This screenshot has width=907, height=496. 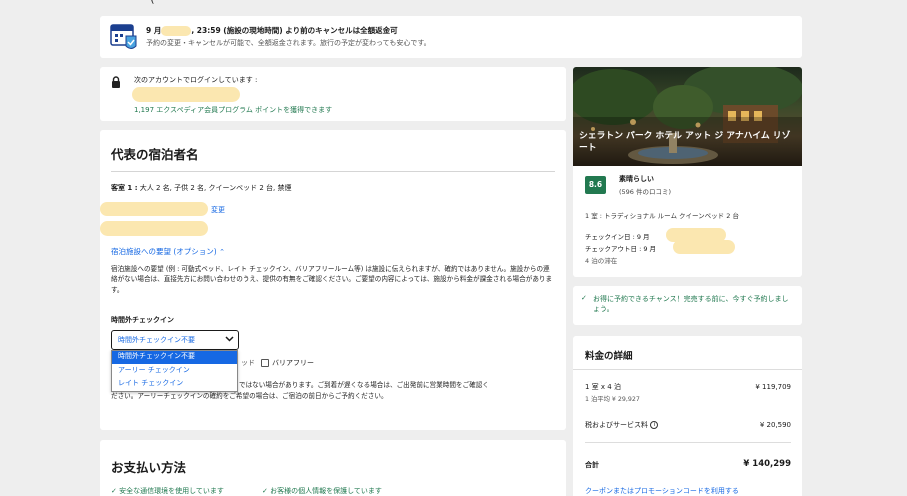 What do you see at coordinates (174, 357) in the screenshot?
I see `dropdown-option-none: 時間外チェックイン不要` at bounding box center [174, 357].